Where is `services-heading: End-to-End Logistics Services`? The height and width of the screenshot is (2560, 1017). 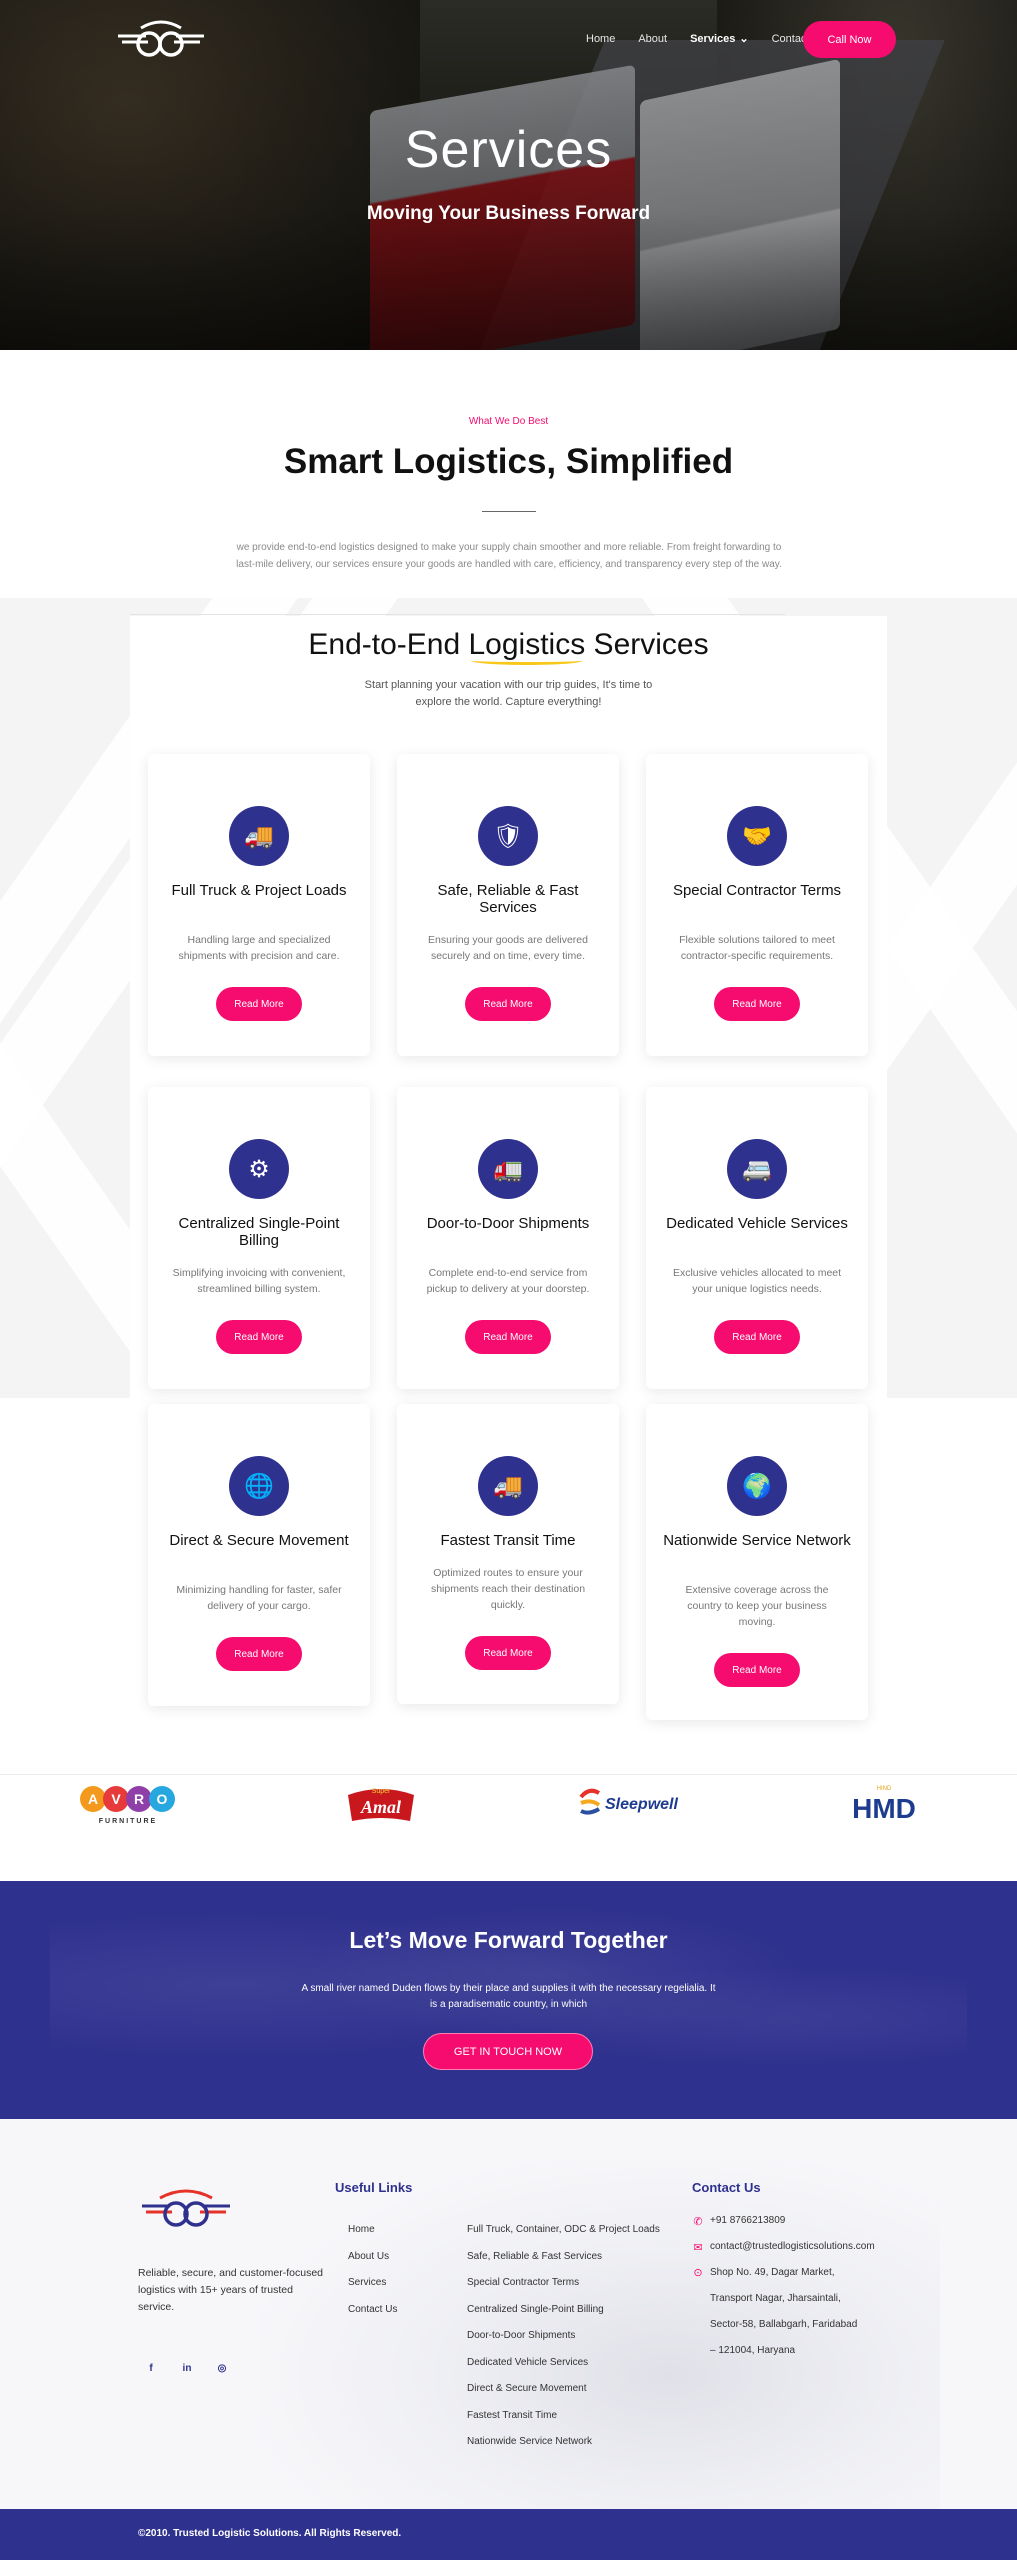
services-heading: End-to-End Logistics Services is located at coordinates (508, 646).